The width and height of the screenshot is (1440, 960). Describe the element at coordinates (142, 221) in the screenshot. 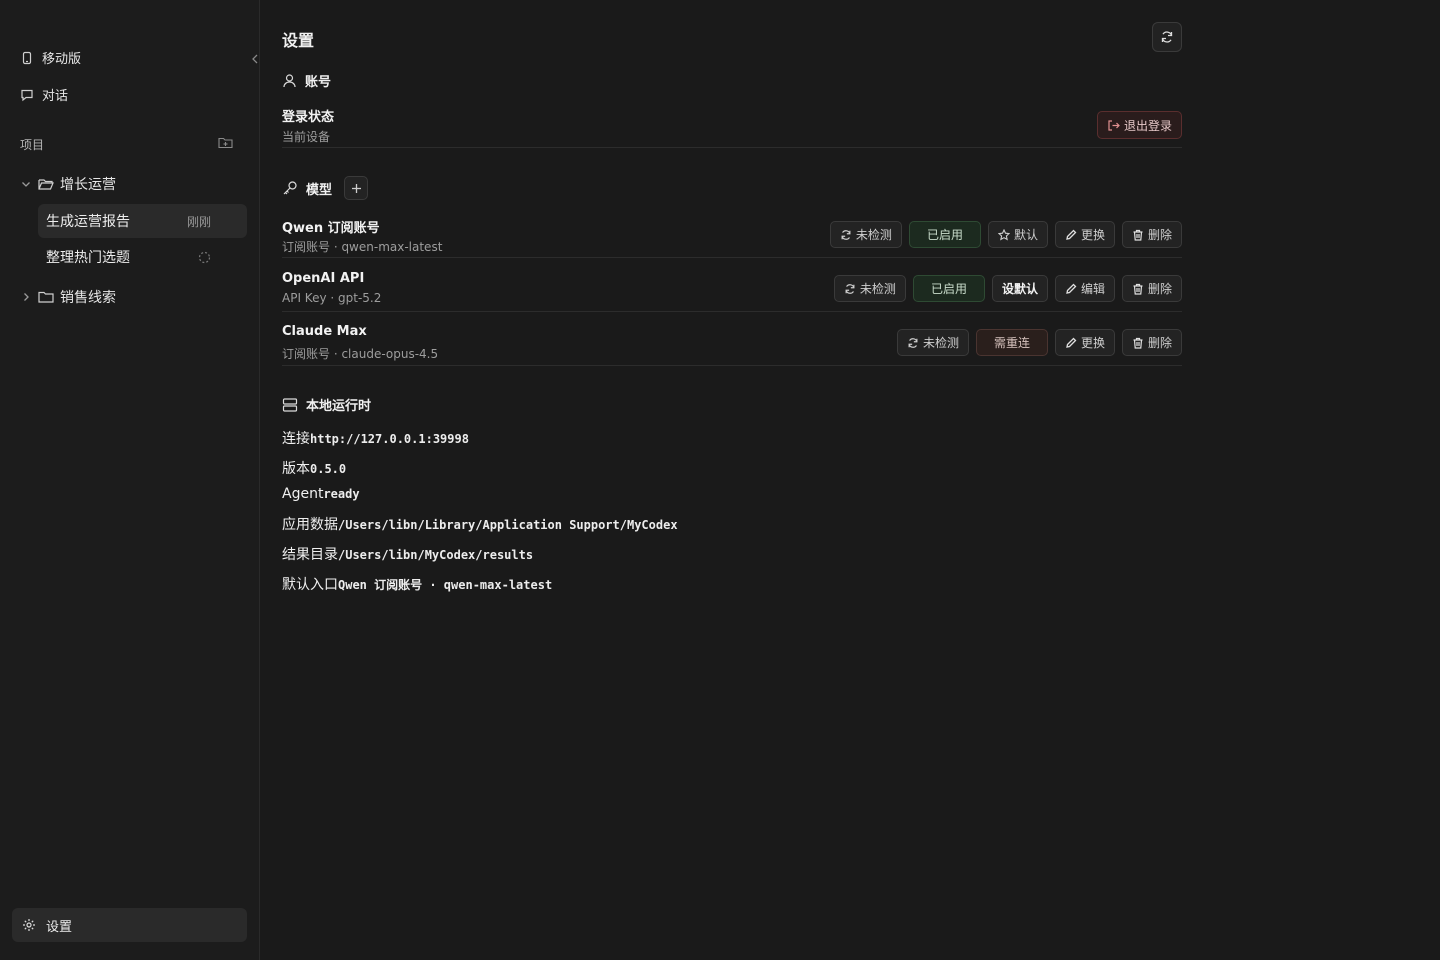

I see `thread-item-report: 生成运营报告 刚刚` at that location.